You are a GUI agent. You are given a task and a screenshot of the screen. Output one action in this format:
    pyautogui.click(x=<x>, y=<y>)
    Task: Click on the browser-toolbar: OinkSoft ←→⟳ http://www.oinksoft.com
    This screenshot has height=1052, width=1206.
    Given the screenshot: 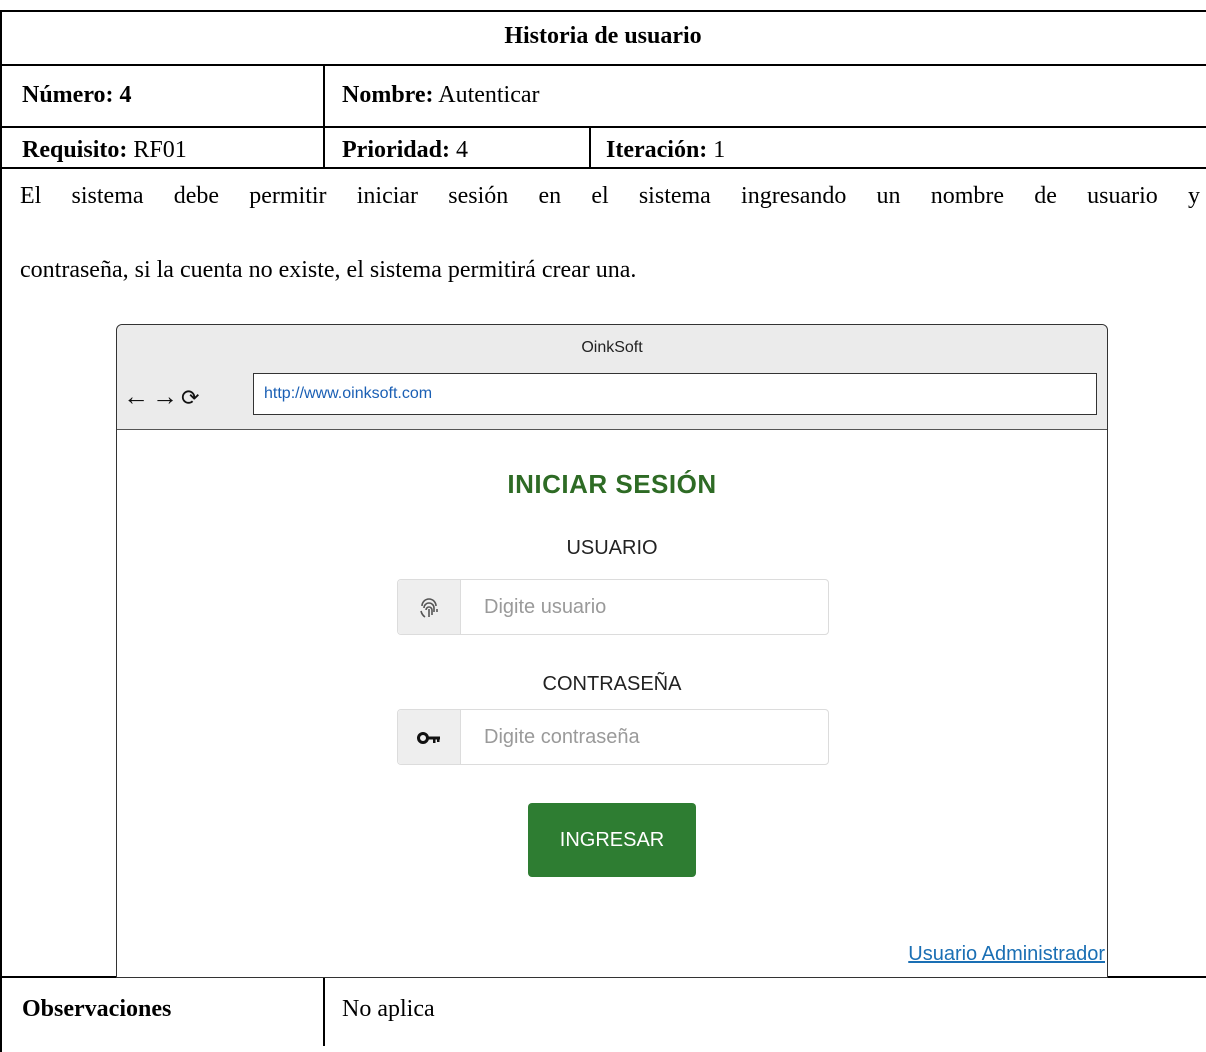 What is the action you would take?
    pyautogui.click(x=612, y=377)
    